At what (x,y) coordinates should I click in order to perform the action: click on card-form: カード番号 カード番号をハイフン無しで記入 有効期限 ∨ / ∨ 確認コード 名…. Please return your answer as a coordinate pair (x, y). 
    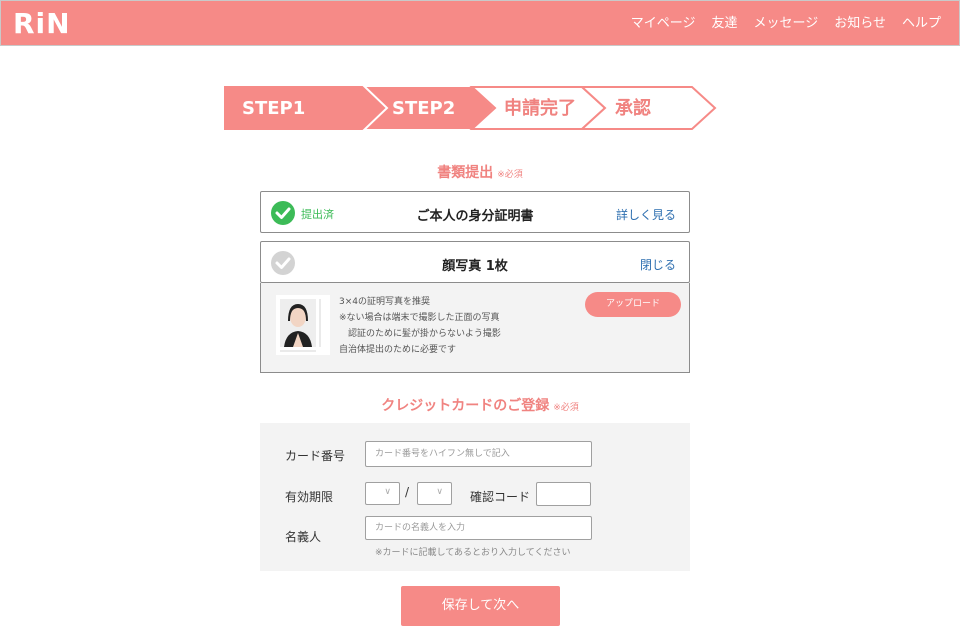
    Looking at the image, I should click on (475, 497).